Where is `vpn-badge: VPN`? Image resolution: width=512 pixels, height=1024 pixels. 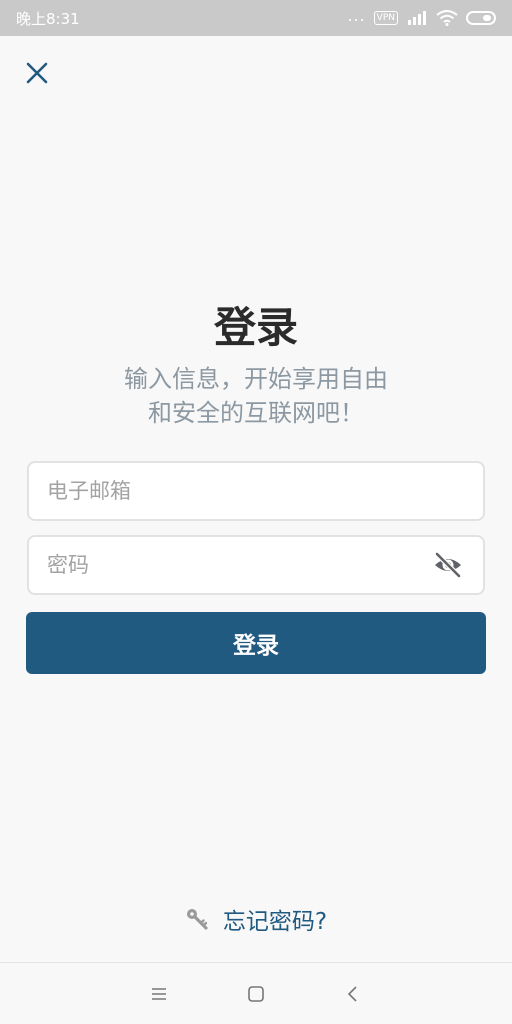
vpn-badge: VPN is located at coordinates (385, 18).